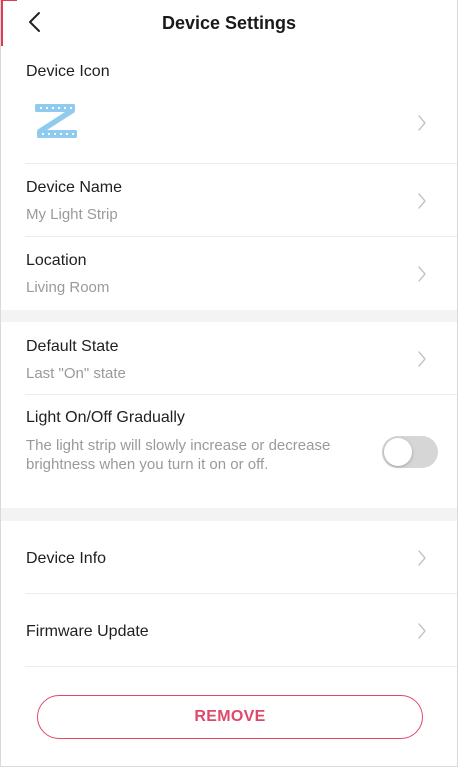 This screenshot has width=458, height=768. Describe the element at coordinates (66, 558) in the screenshot. I see `device-info-label: Device Info` at that location.